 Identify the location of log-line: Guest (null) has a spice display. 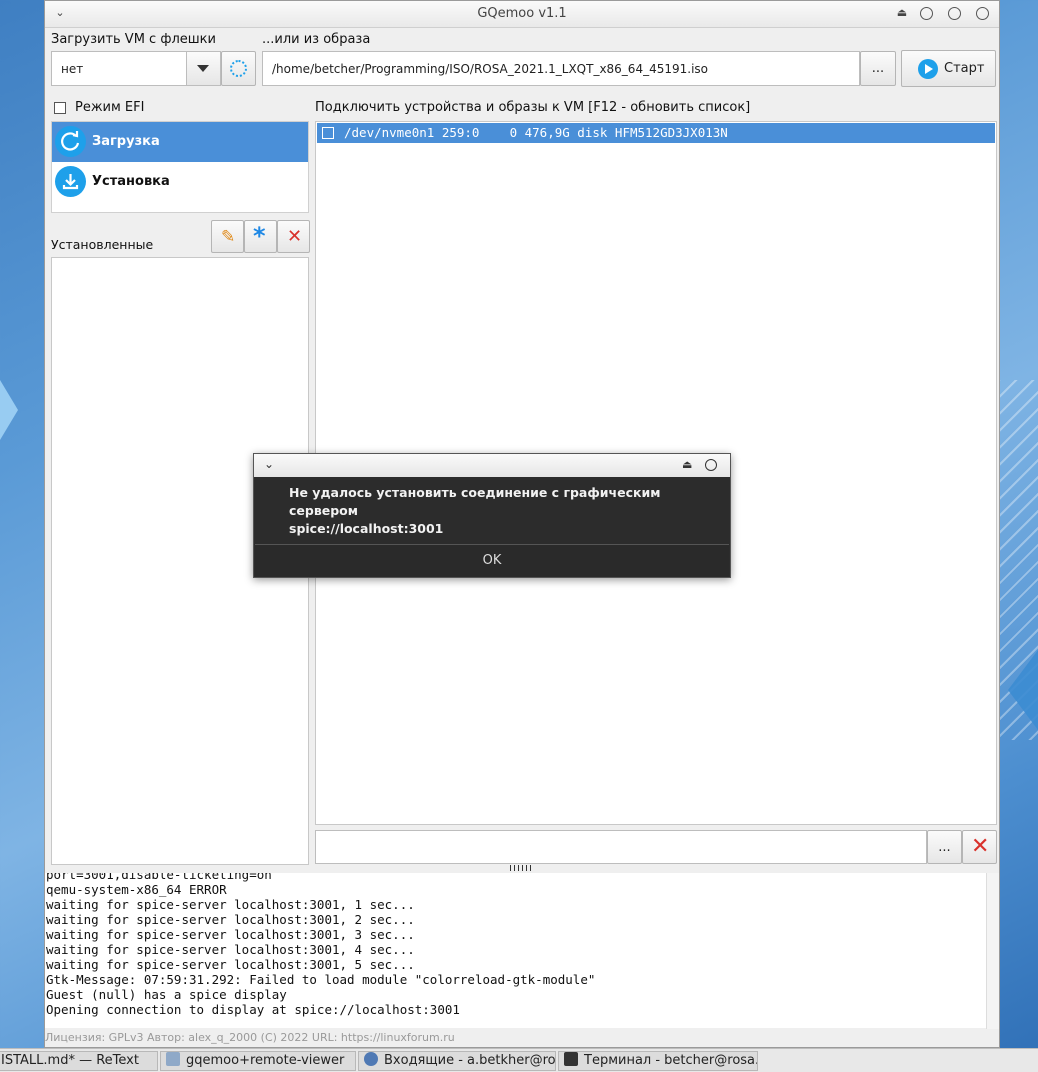
(166, 994).